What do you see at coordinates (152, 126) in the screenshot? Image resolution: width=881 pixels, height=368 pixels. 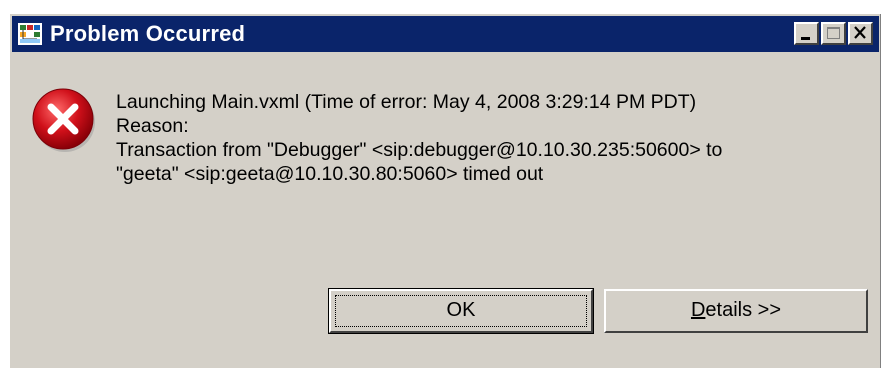 I see `message-line-reason: Reason:` at bounding box center [152, 126].